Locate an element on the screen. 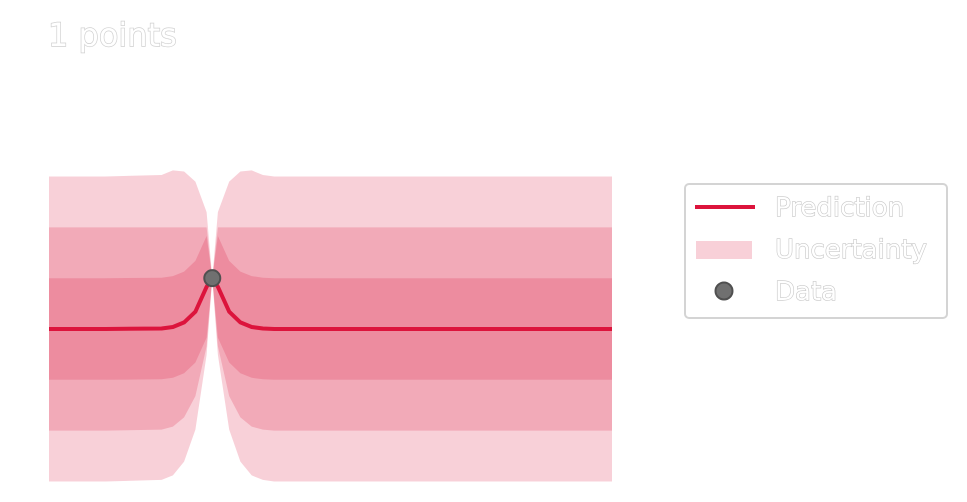 Image resolution: width=967 pixels, height=502 pixels. legend-prediction-label: Prediction is located at coordinates (839, 208).